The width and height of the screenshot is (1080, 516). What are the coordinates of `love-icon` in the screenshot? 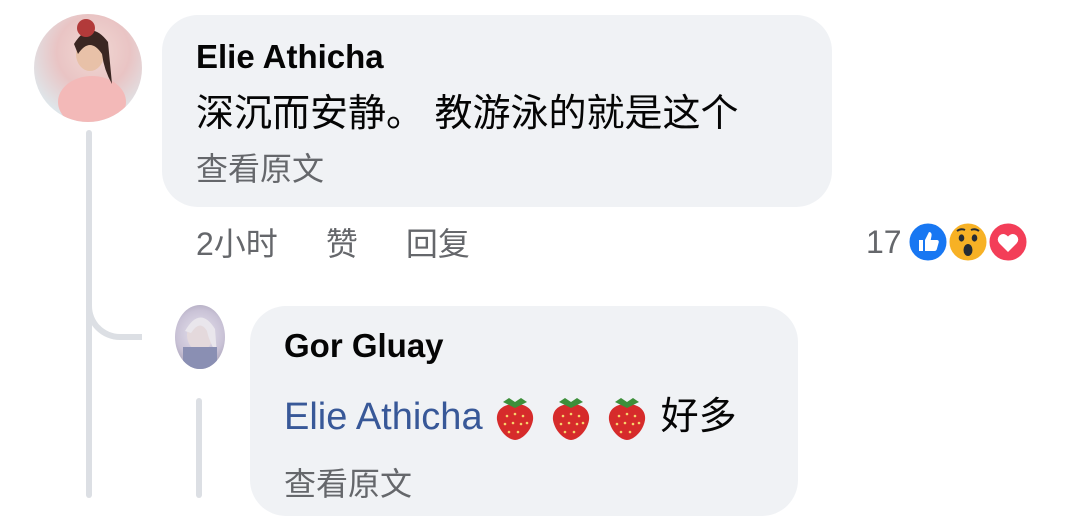 It's located at (1008, 242).